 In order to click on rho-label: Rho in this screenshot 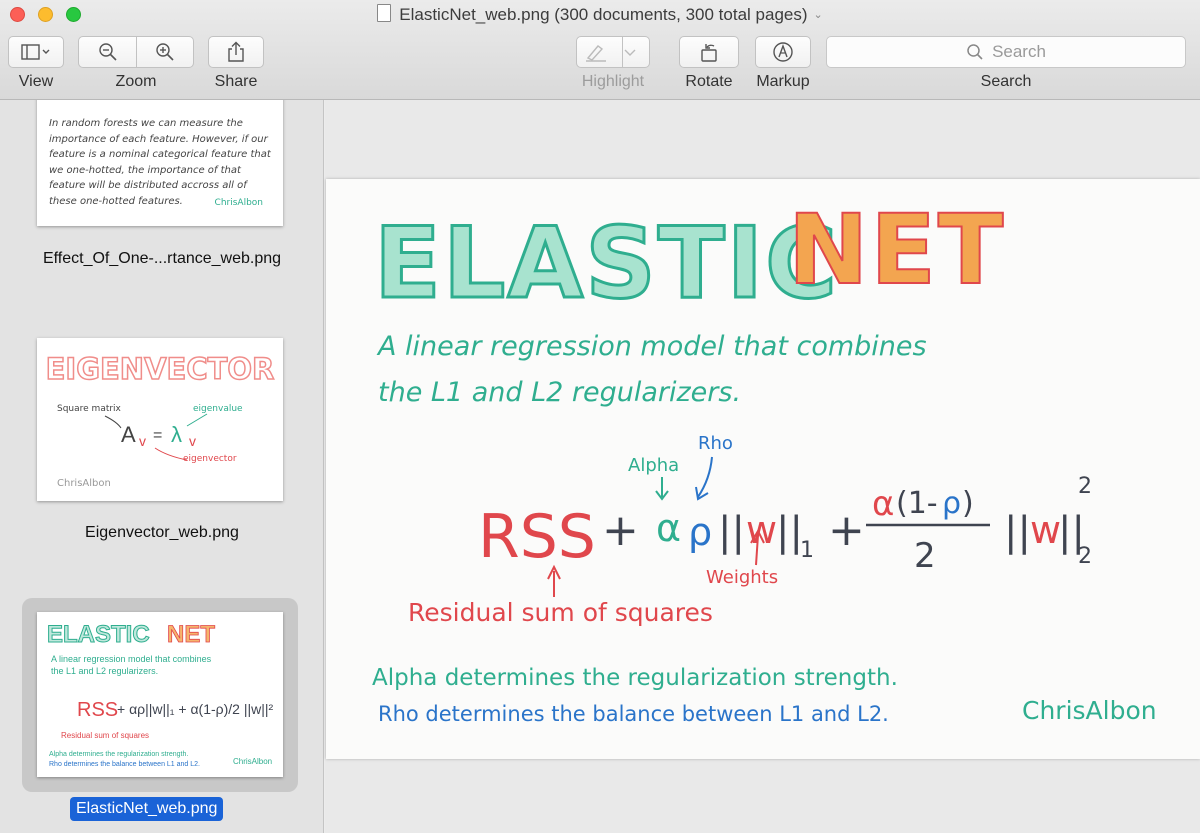, I will do `click(715, 443)`.